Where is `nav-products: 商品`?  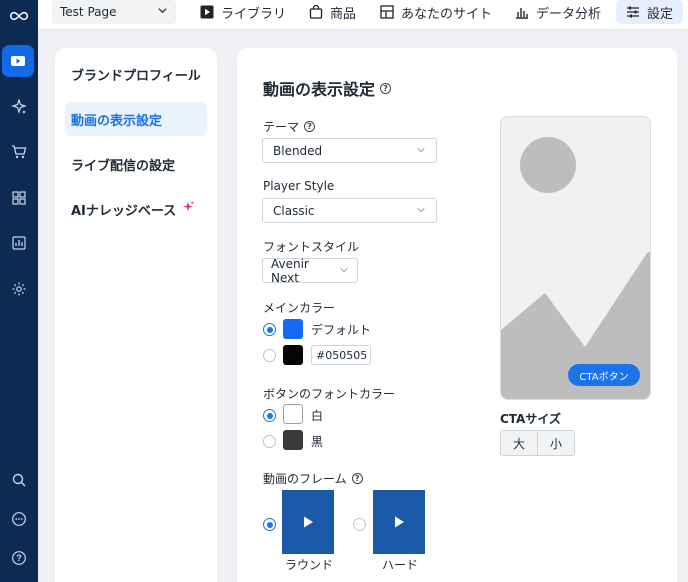
nav-products: 商品 is located at coordinates (332, 12).